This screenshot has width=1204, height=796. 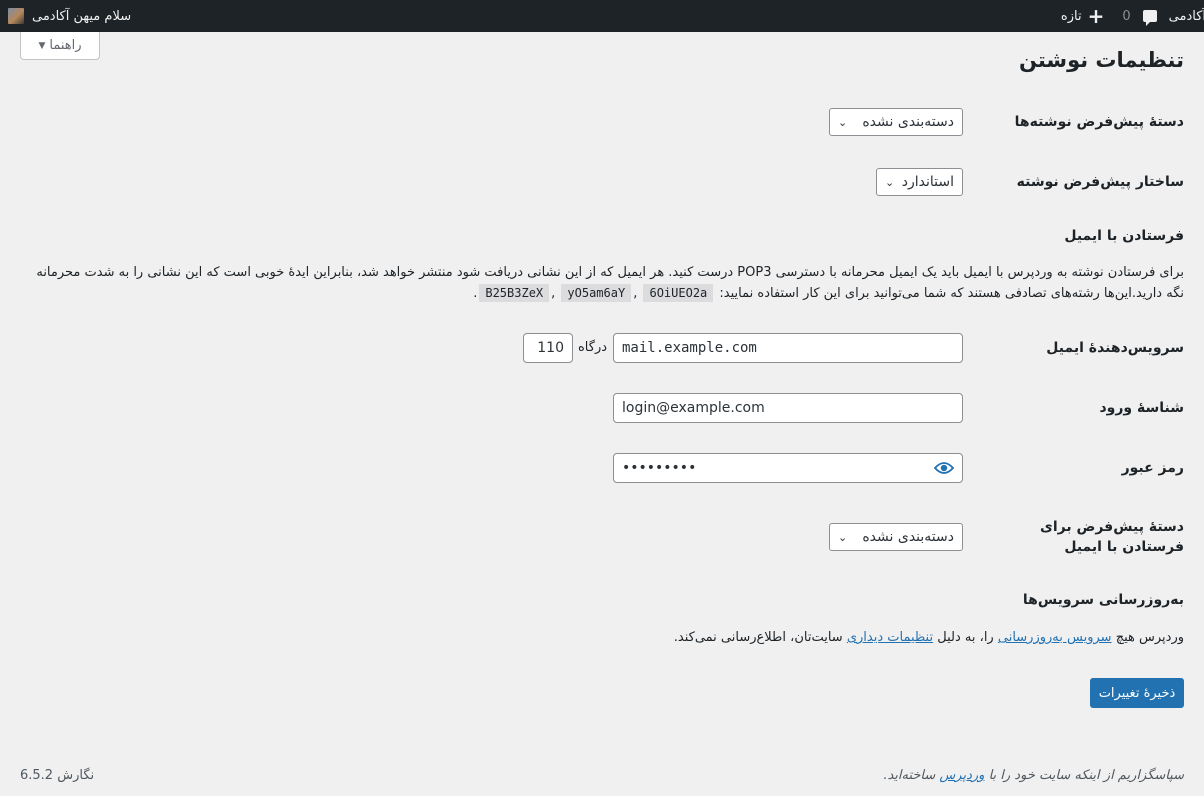 What do you see at coordinates (758, 637) in the screenshot?
I see `update-text-after: سایت‌تان، اطلاع‌رسانی نمی‌کند.` at bounding box center [758, 637].